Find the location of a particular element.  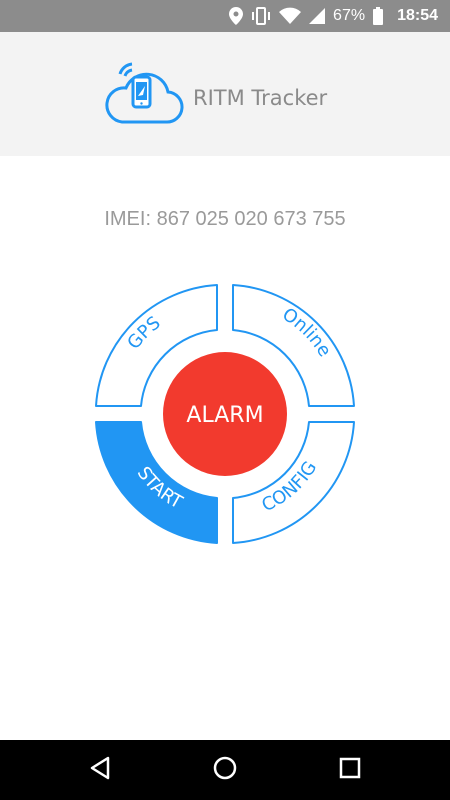

home-button is located at coordinates (225, 770).